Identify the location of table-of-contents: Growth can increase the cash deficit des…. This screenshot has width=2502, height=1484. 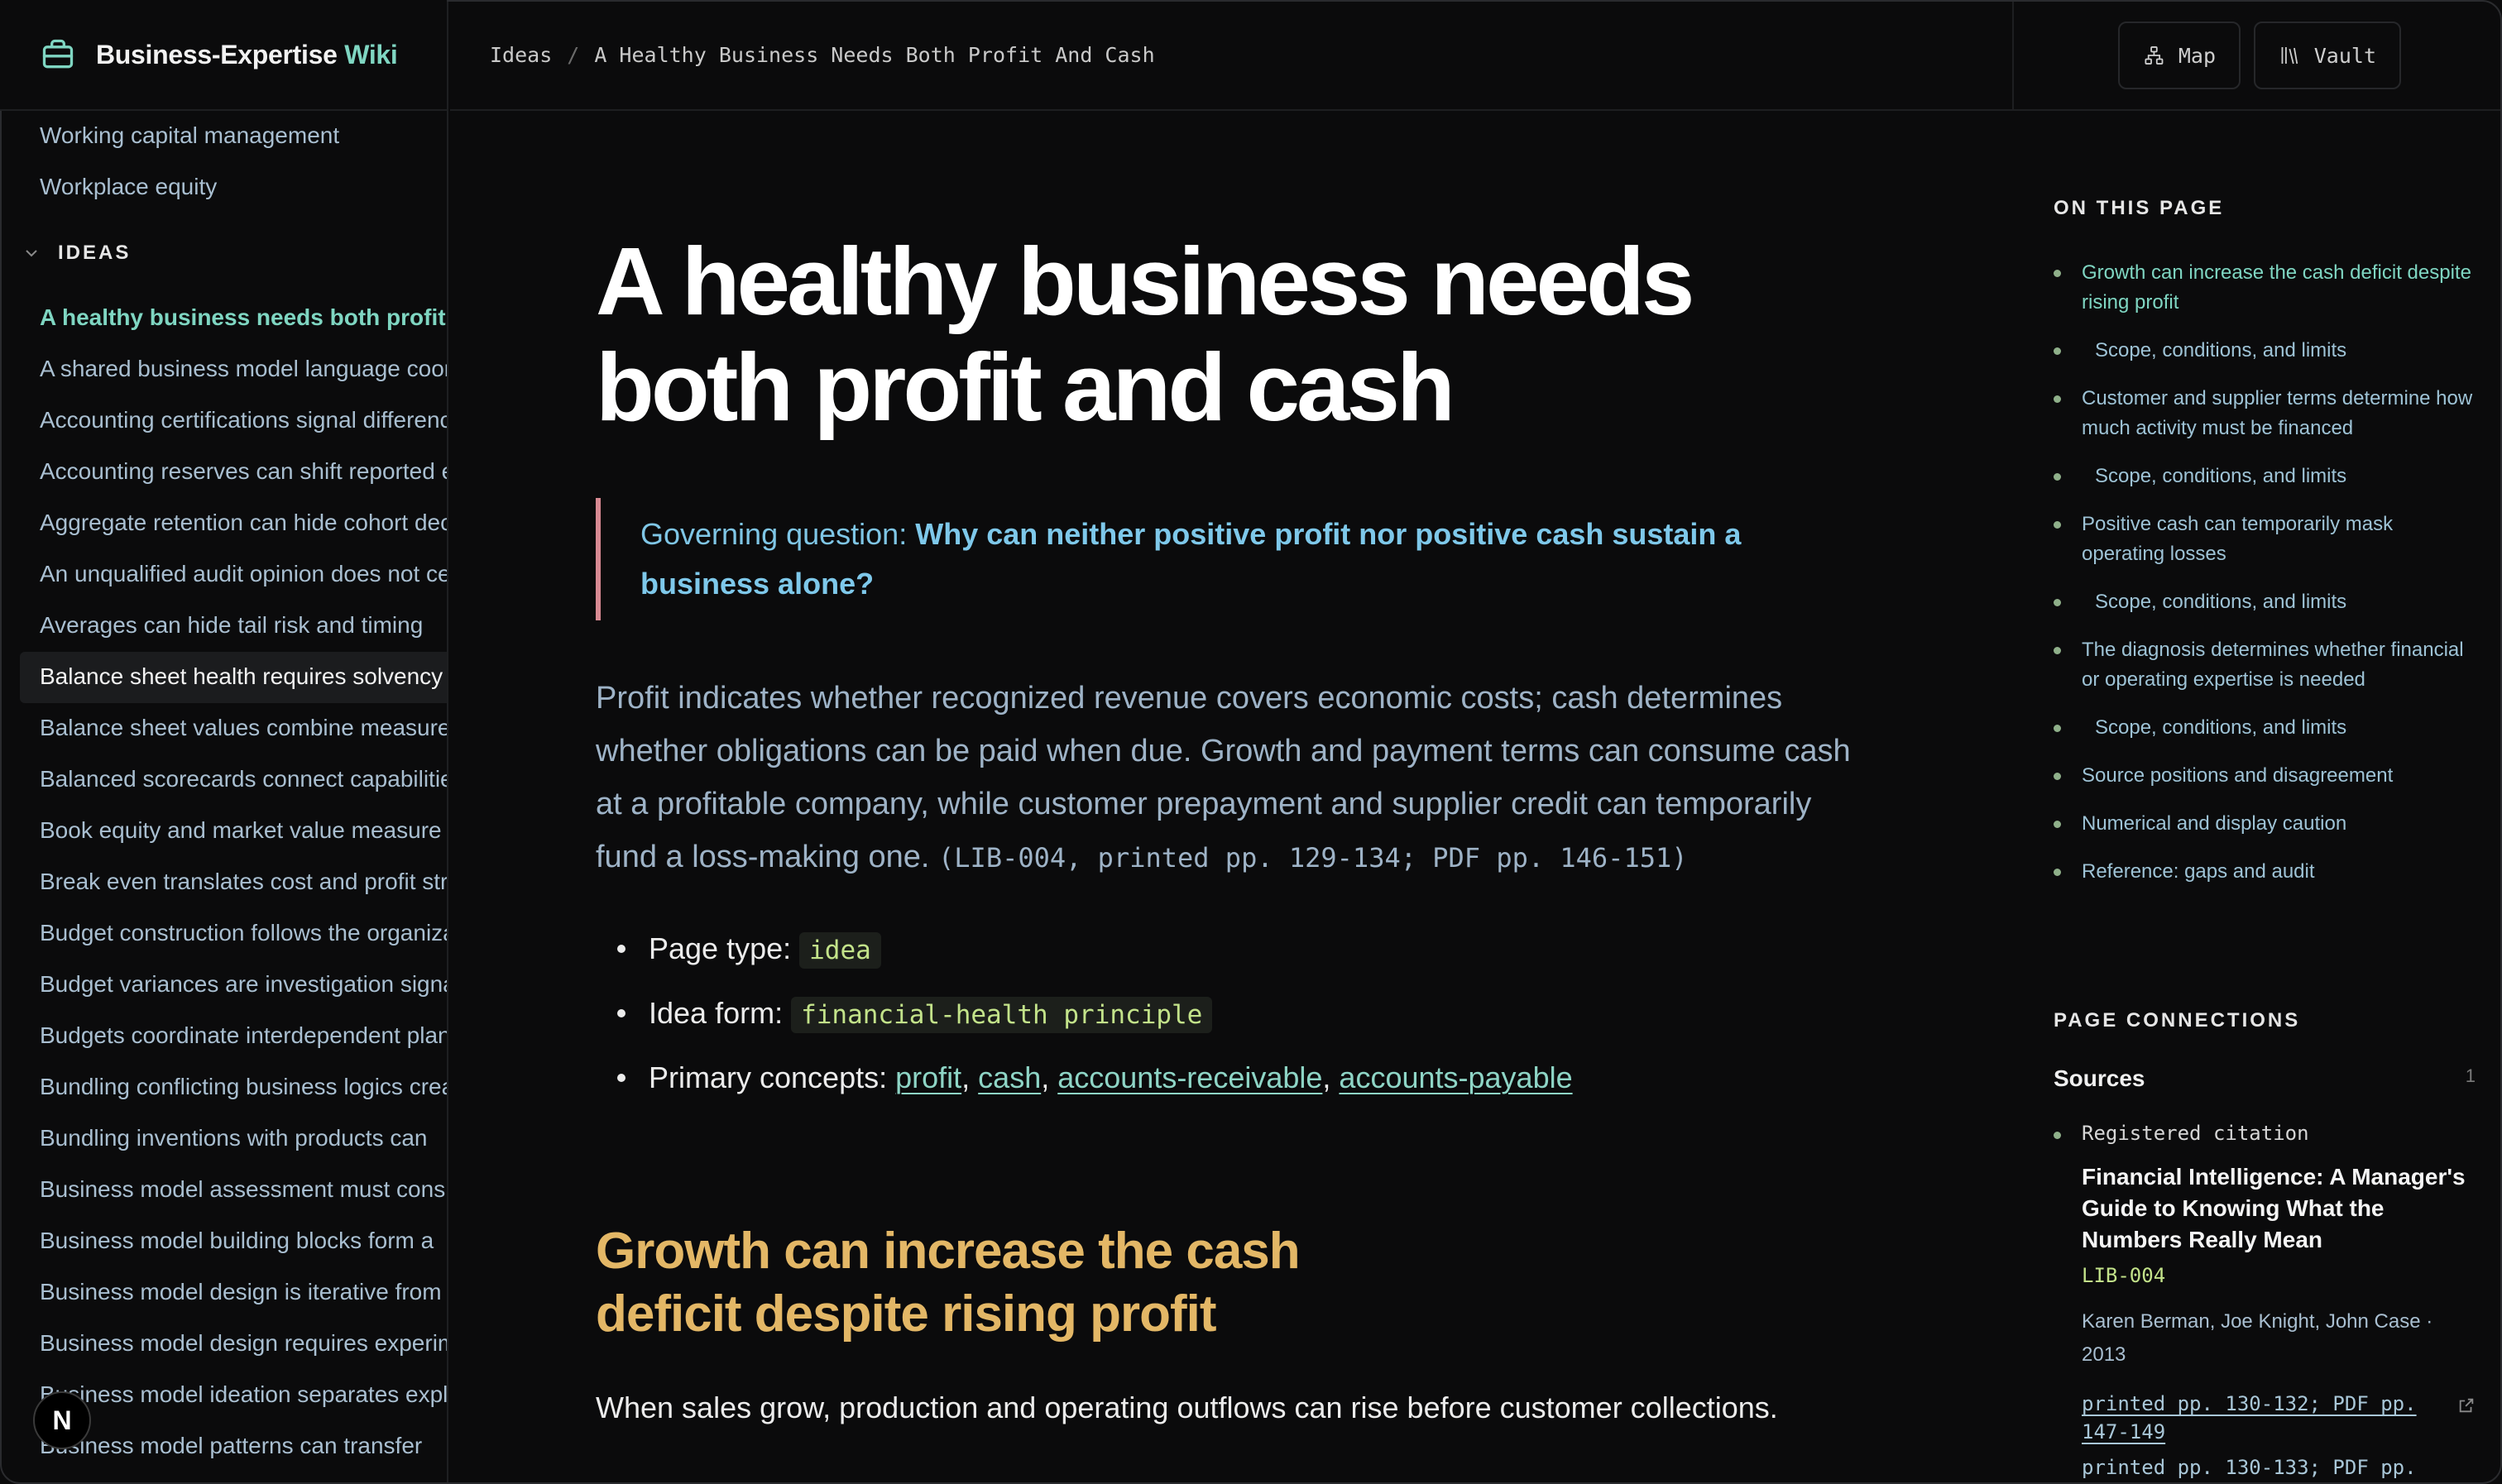
(2265, 581).